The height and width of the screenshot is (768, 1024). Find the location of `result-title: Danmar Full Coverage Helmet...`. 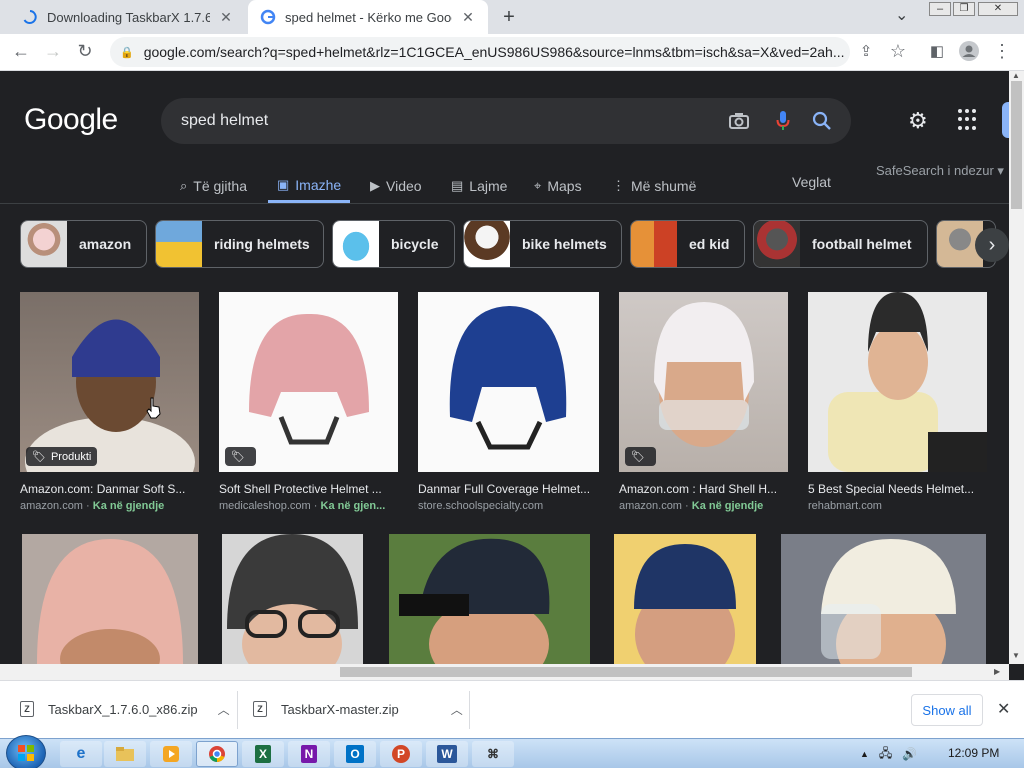

result-title: Danmar Full Coverage Helmet... is located at coordinates (508, 489).